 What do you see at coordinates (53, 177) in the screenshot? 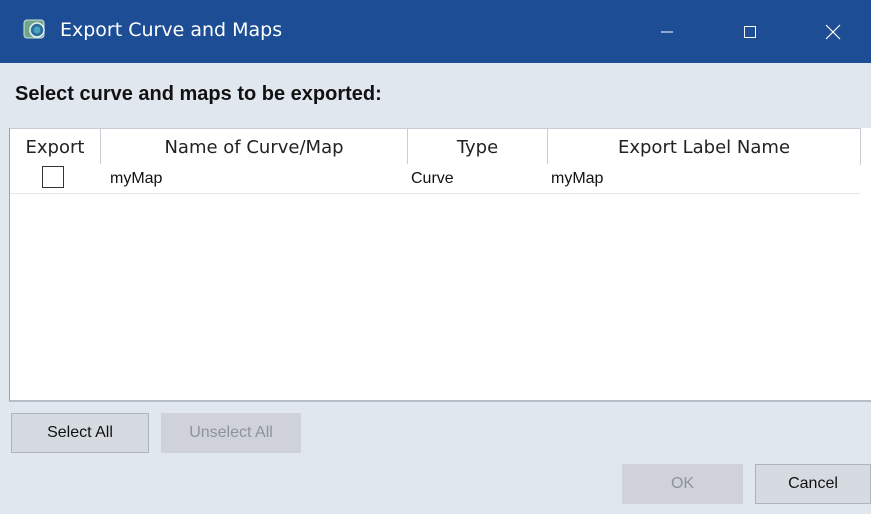
I see `export-checkbox` at bounding box center [53, 177].